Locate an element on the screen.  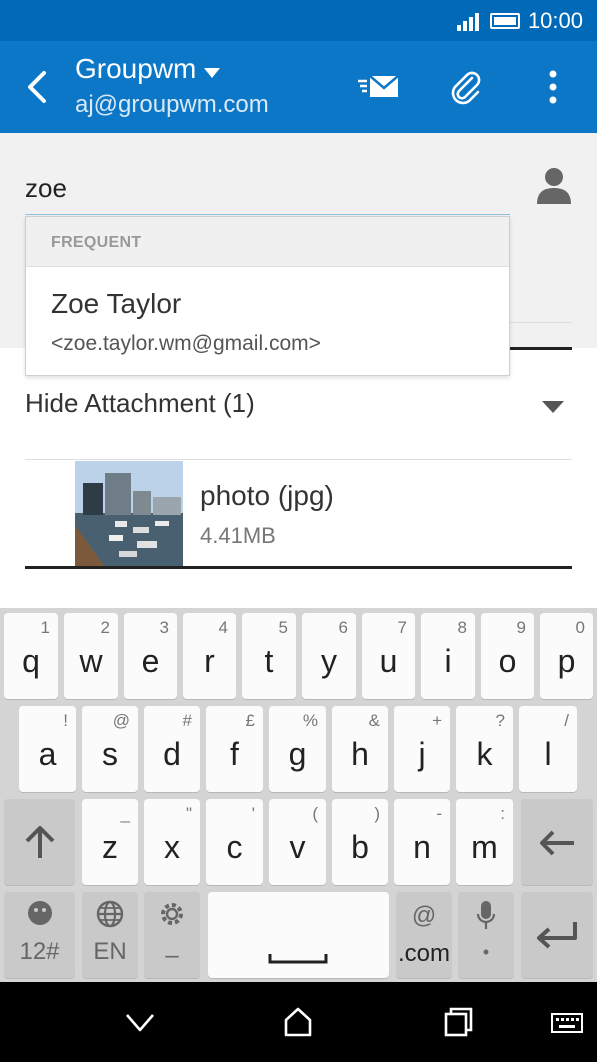
key-g: % g is located at coordinates (297, 749).